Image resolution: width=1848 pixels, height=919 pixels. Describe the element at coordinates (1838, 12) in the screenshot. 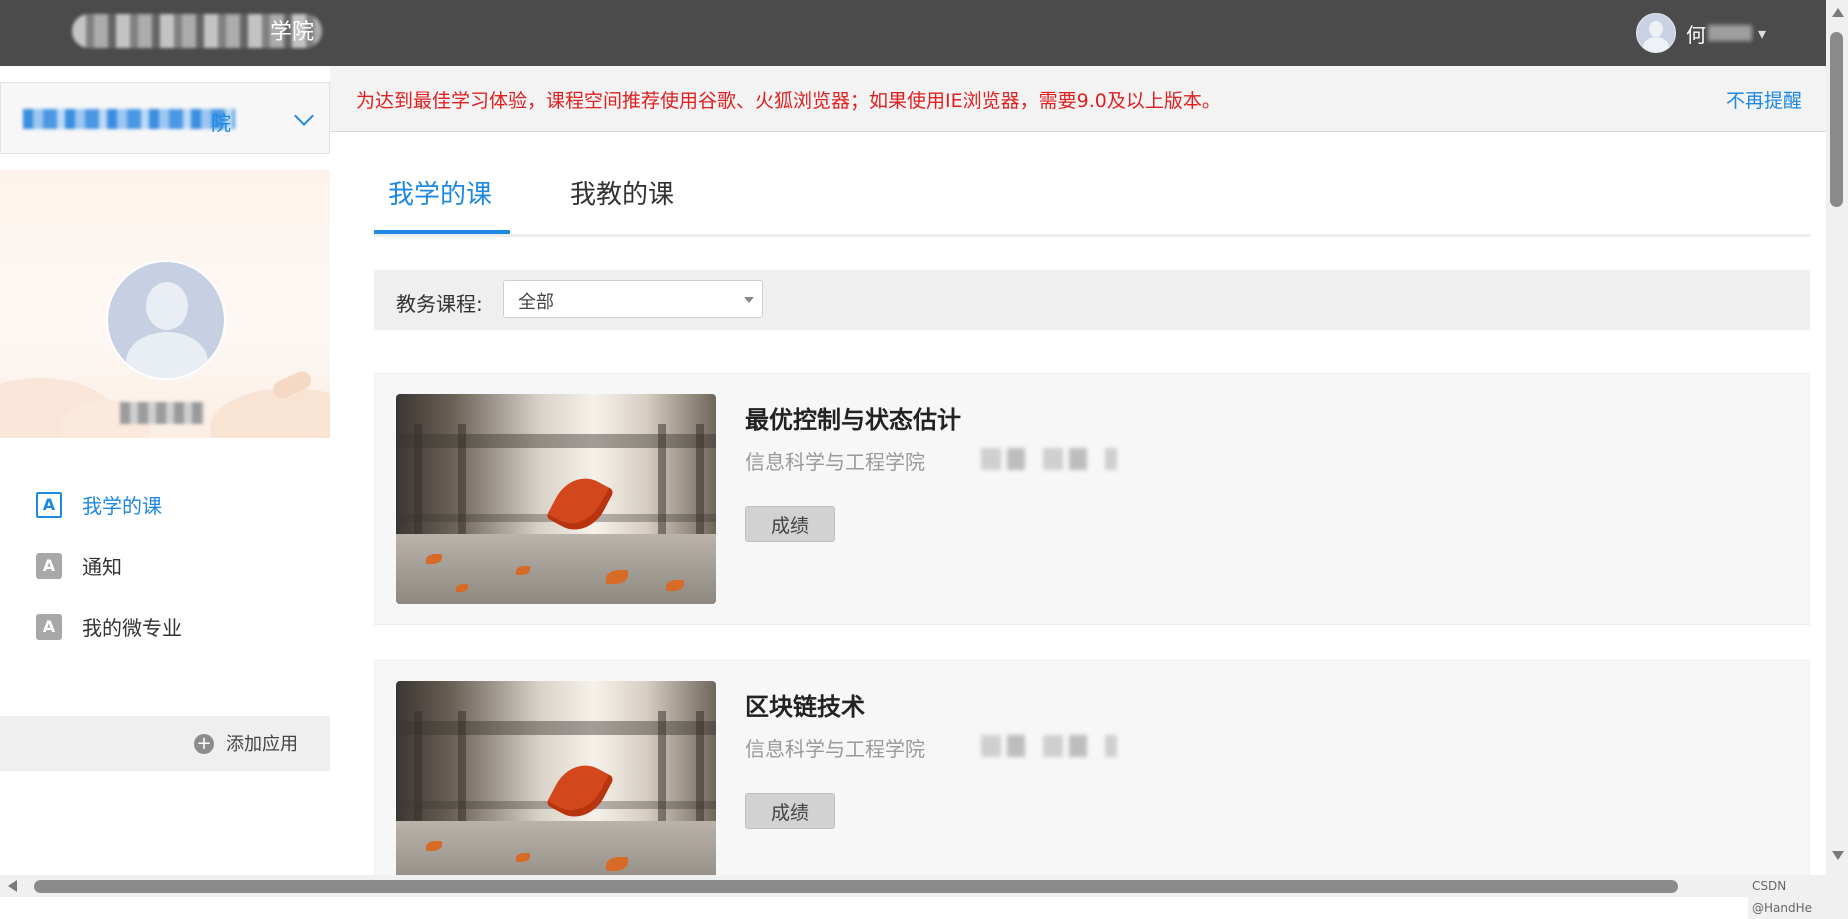

I see `scroll-up-arrow-icon` at that location.